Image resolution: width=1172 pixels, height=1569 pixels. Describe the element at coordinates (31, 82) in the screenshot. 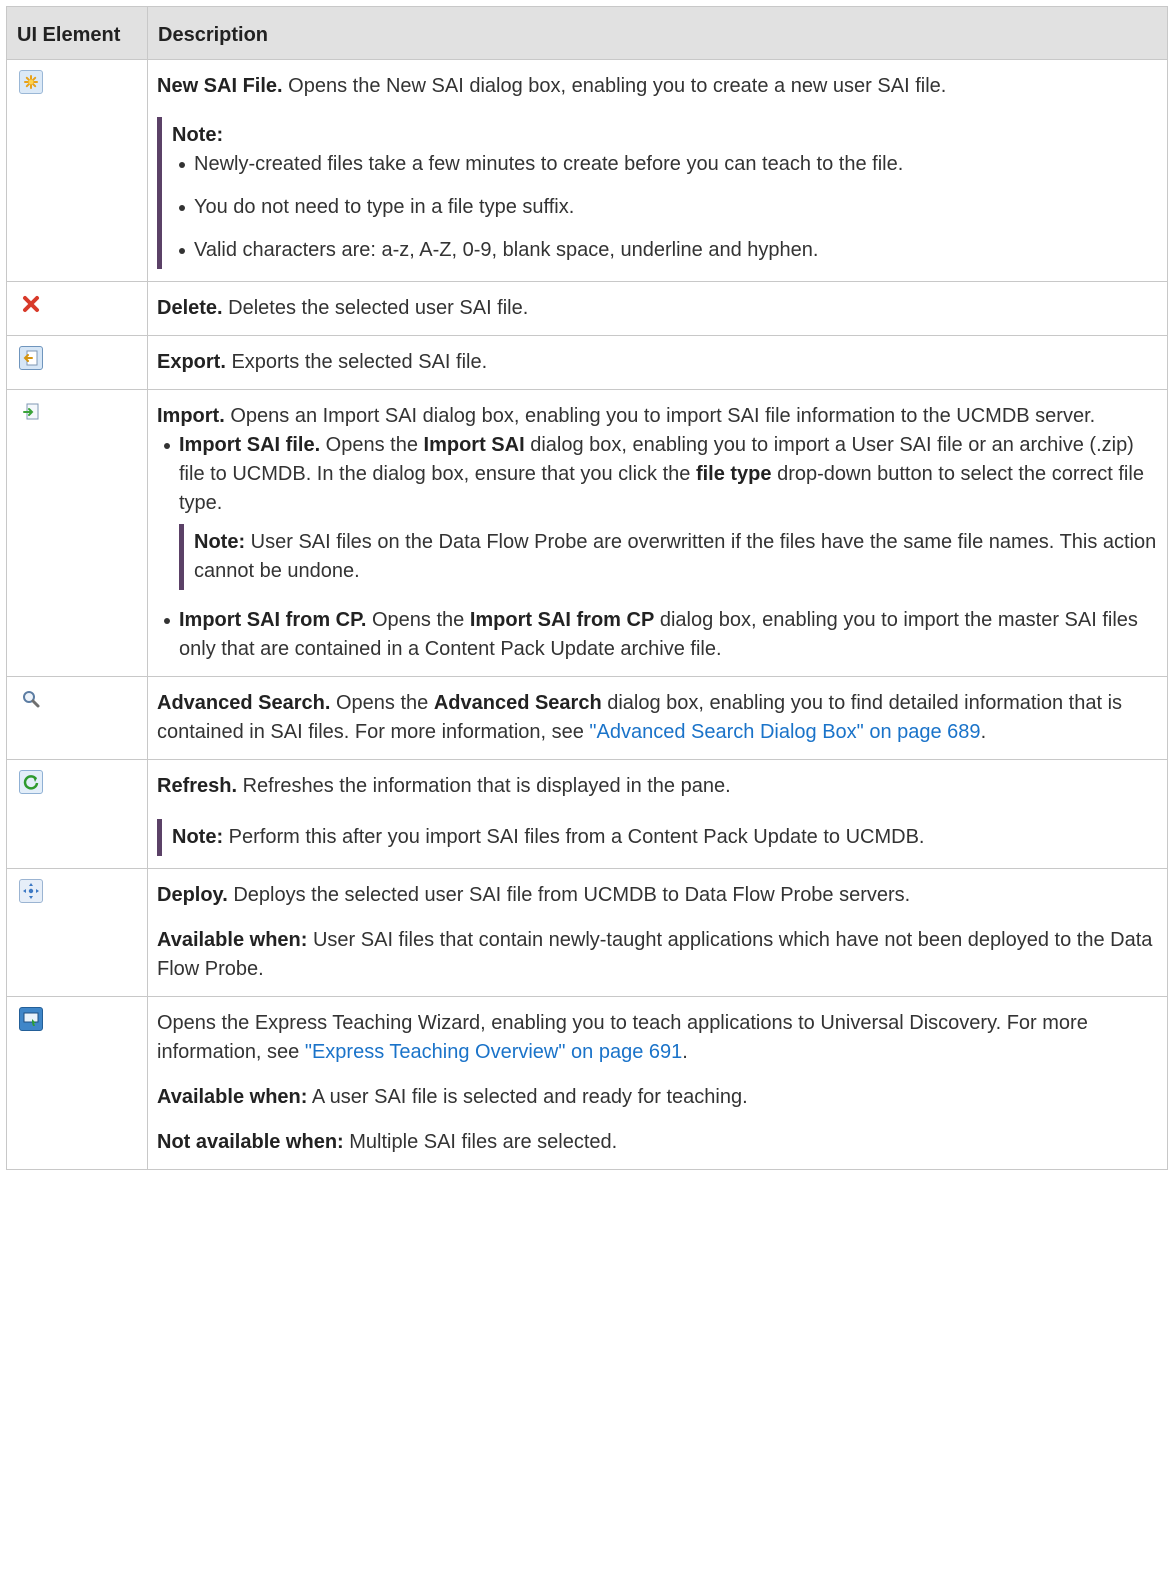

I see `new-file-icon` at that location.